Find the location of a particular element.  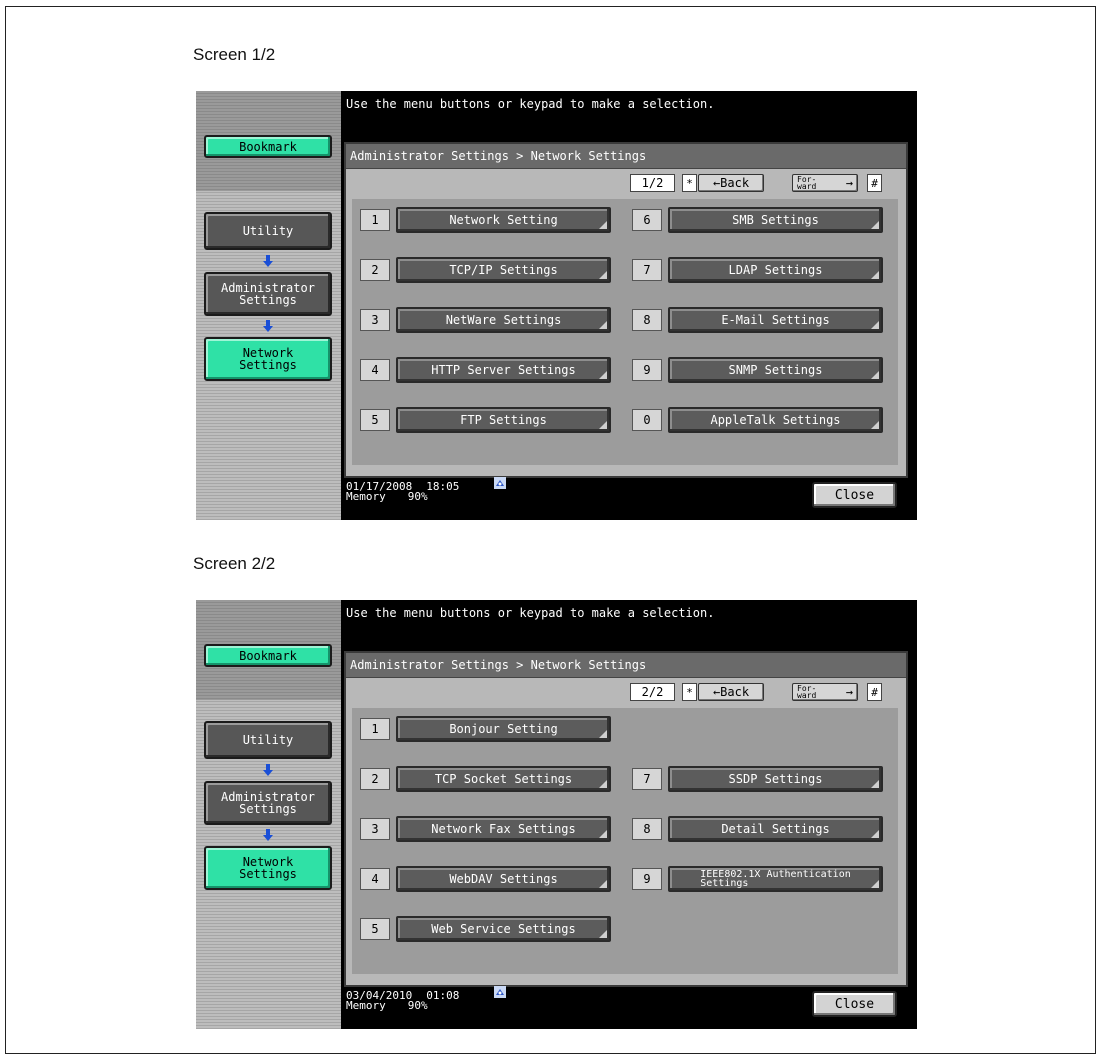

menu-button: SNMP Settings is located at coordinates (775, 370).